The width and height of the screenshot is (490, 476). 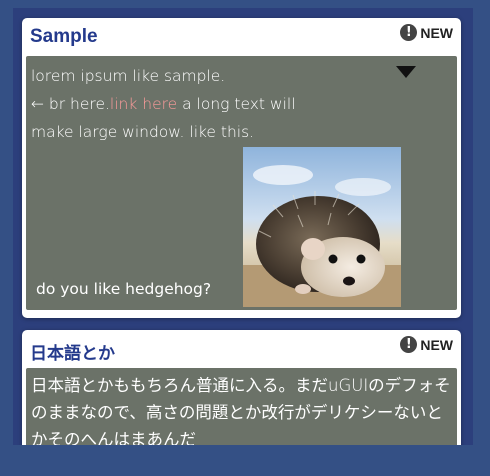 I want to click on body-line: lorem ipsum like sample., so click(x=128, y=76).